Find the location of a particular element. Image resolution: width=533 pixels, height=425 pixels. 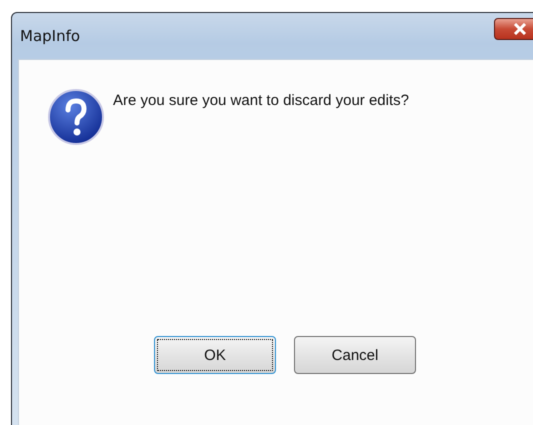

window-title: MapInfo is located at coordinates (50, 36).